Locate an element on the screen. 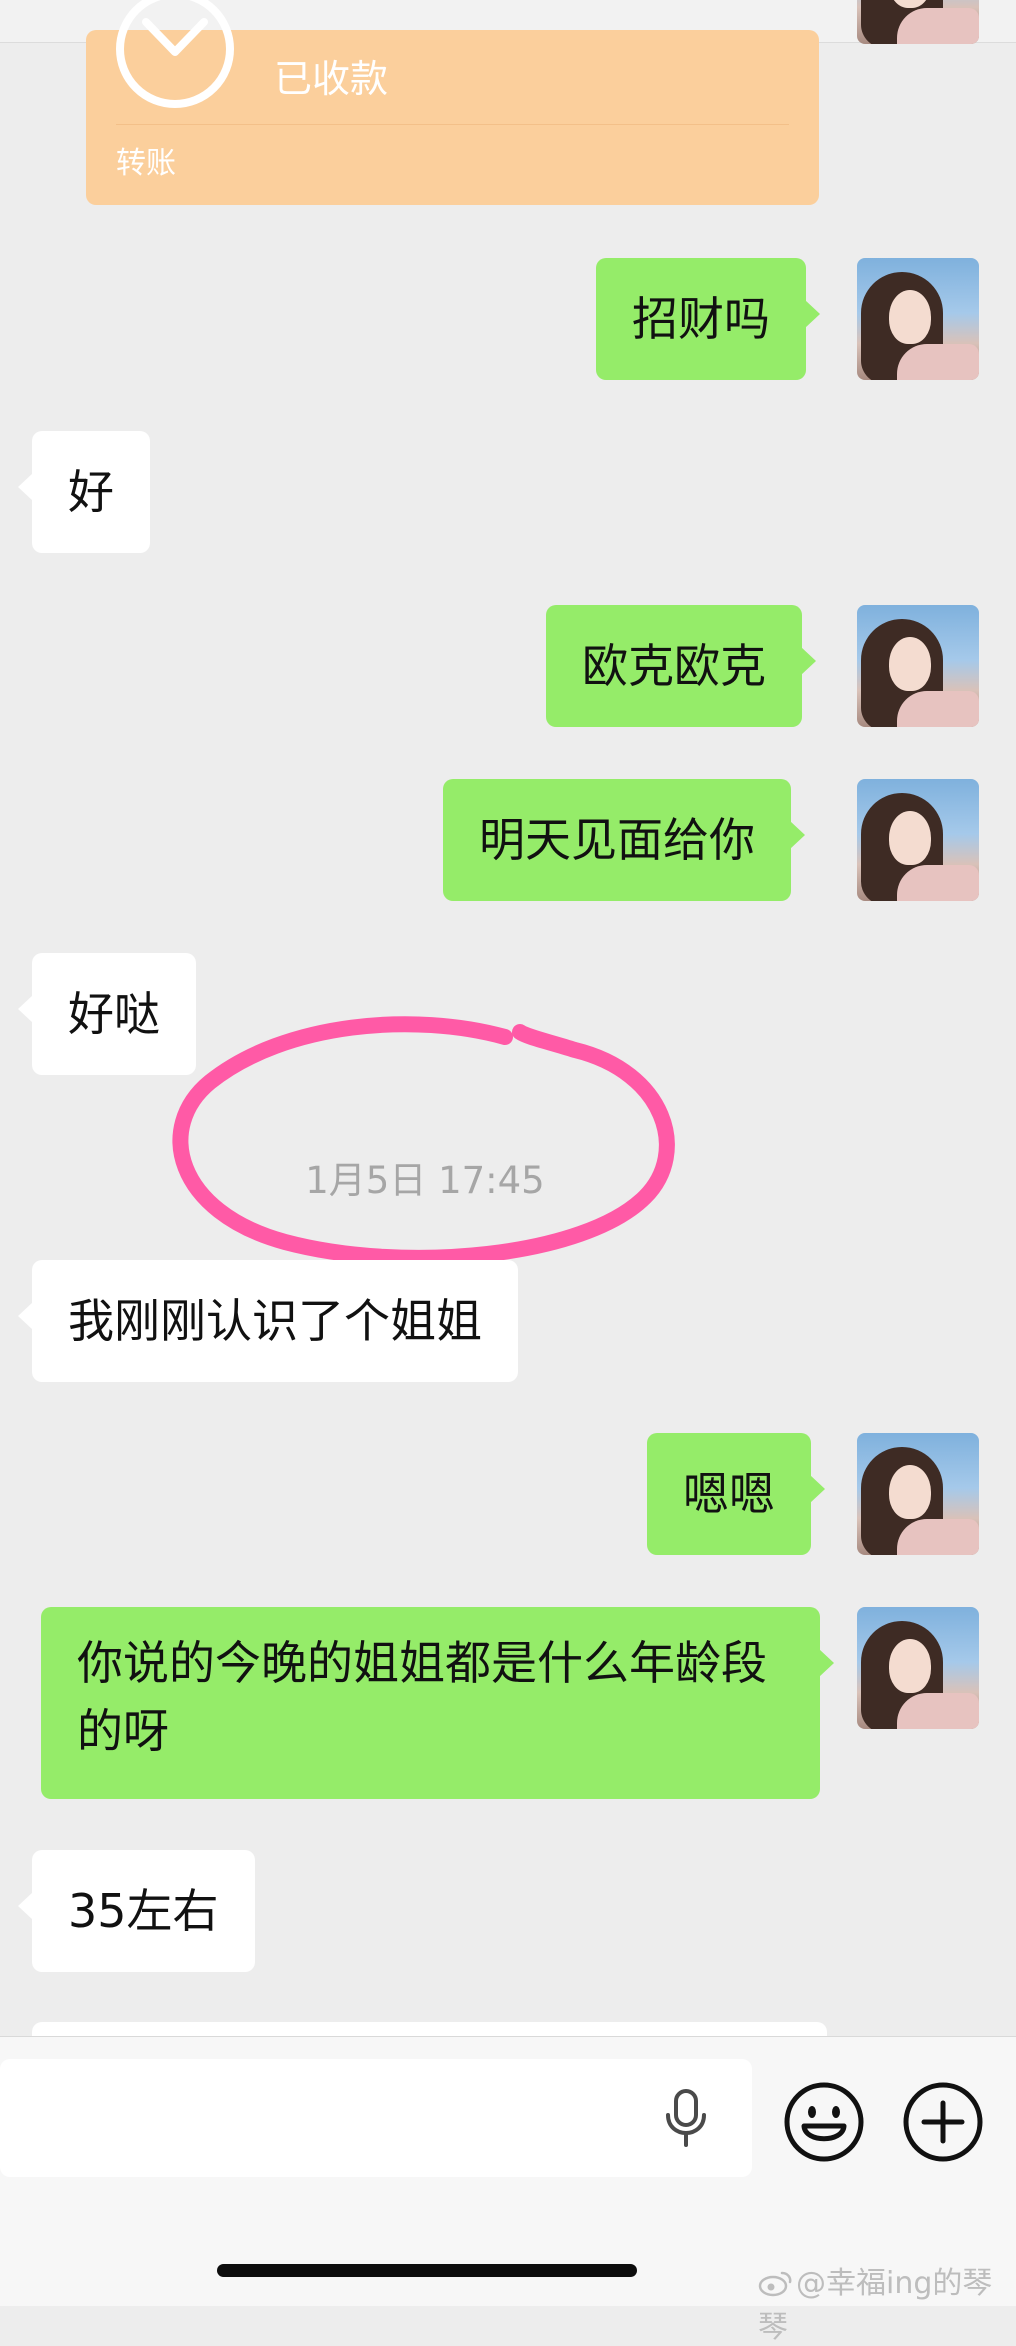  message-bubble-self: 明天见面给你 is located at coordinates (624, 840).